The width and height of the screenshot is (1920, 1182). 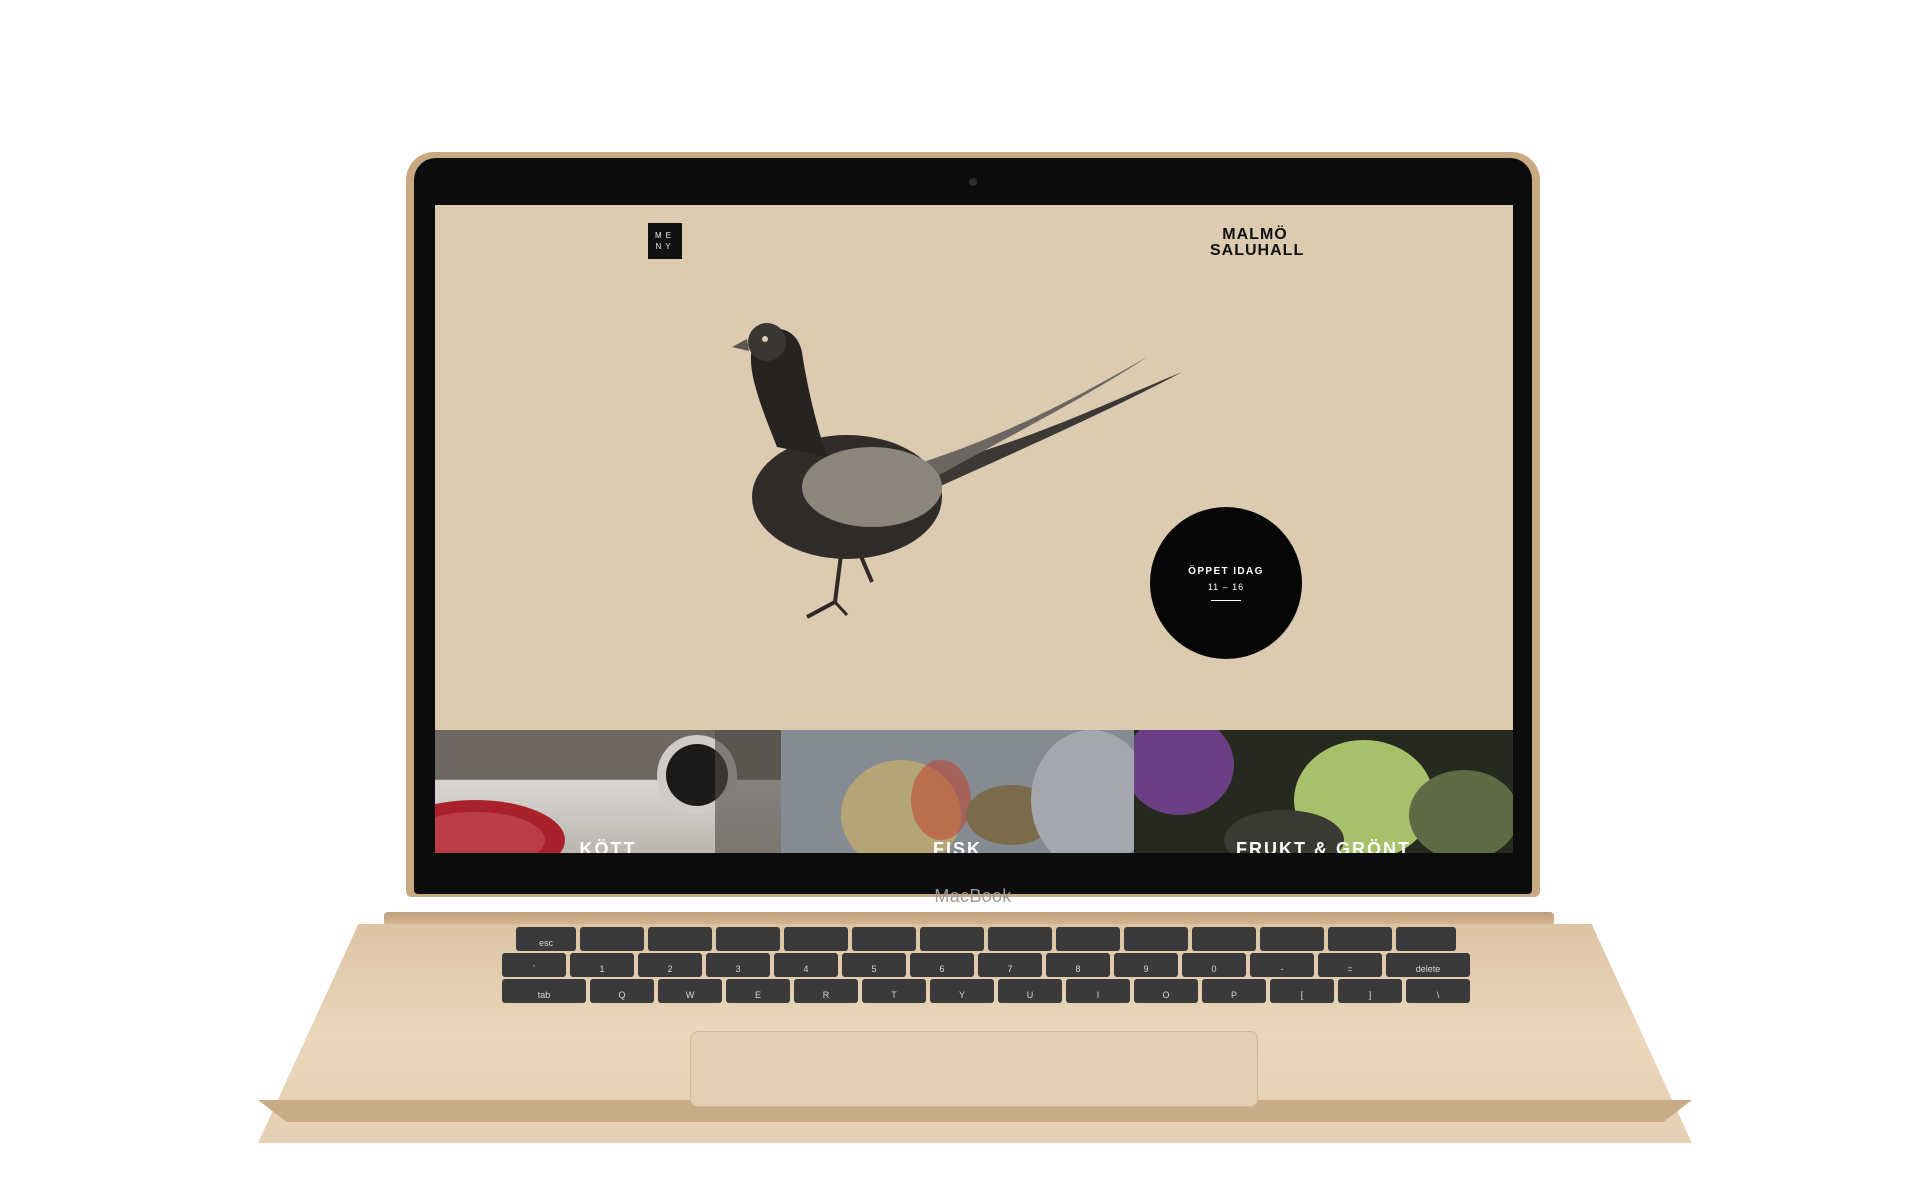 What do you see at coordinates (1282, 965) in the screenshot?
I see `key-minus: -` at bounding box center [1282, 965].